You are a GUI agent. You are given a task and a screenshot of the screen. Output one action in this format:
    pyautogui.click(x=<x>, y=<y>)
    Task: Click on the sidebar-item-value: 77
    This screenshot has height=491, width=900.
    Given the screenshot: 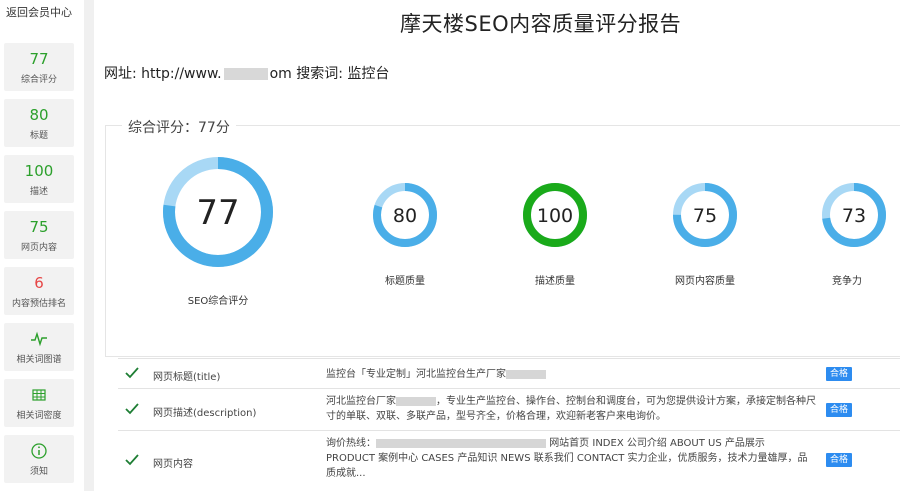 What is the action you would take?
    pyautogui.click(x=39, y=59)
    